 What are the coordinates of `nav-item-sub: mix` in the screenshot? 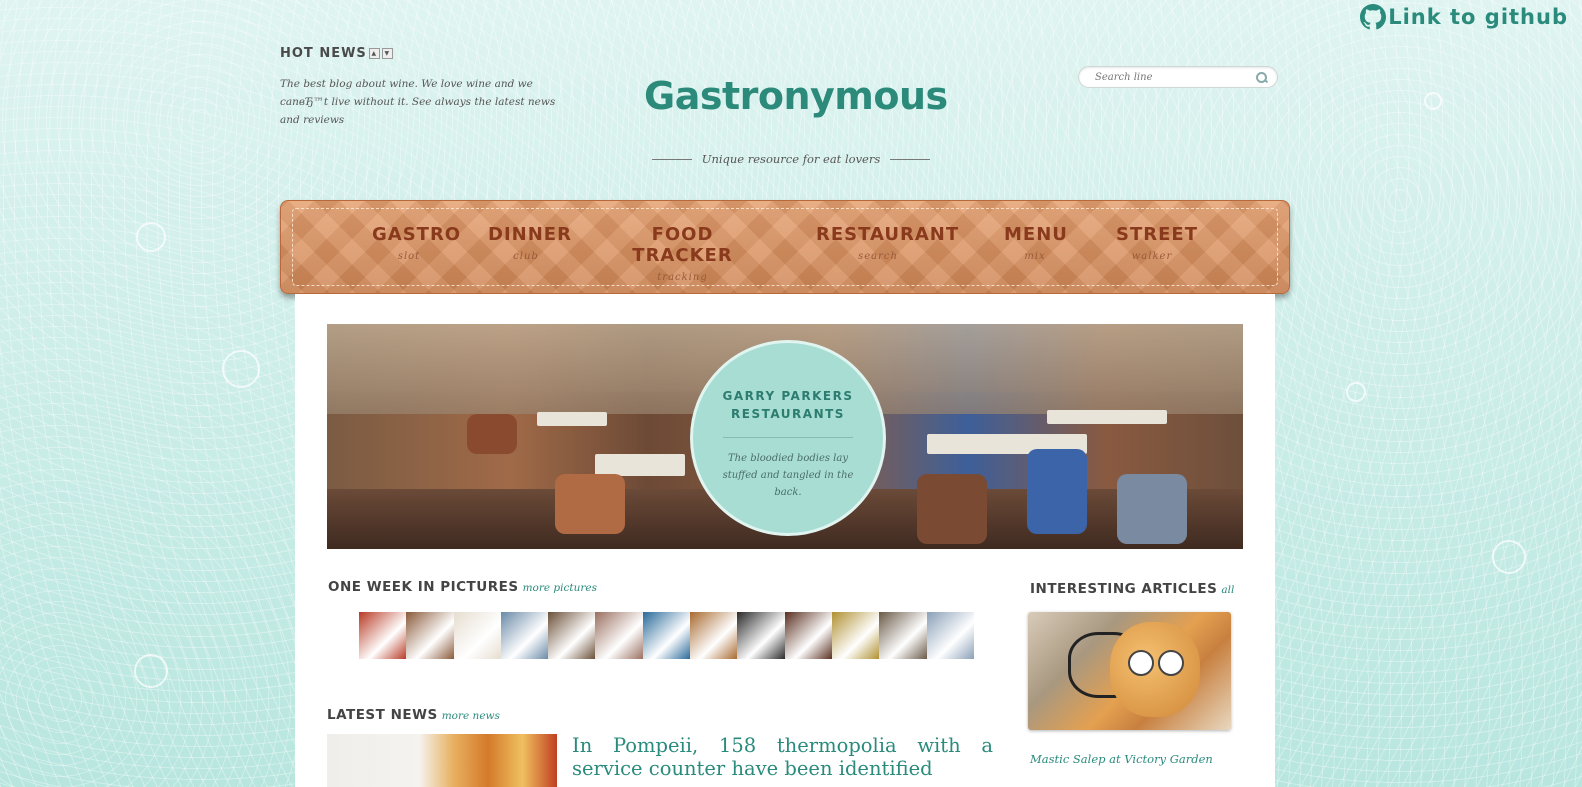 It's located at (1035, 256).